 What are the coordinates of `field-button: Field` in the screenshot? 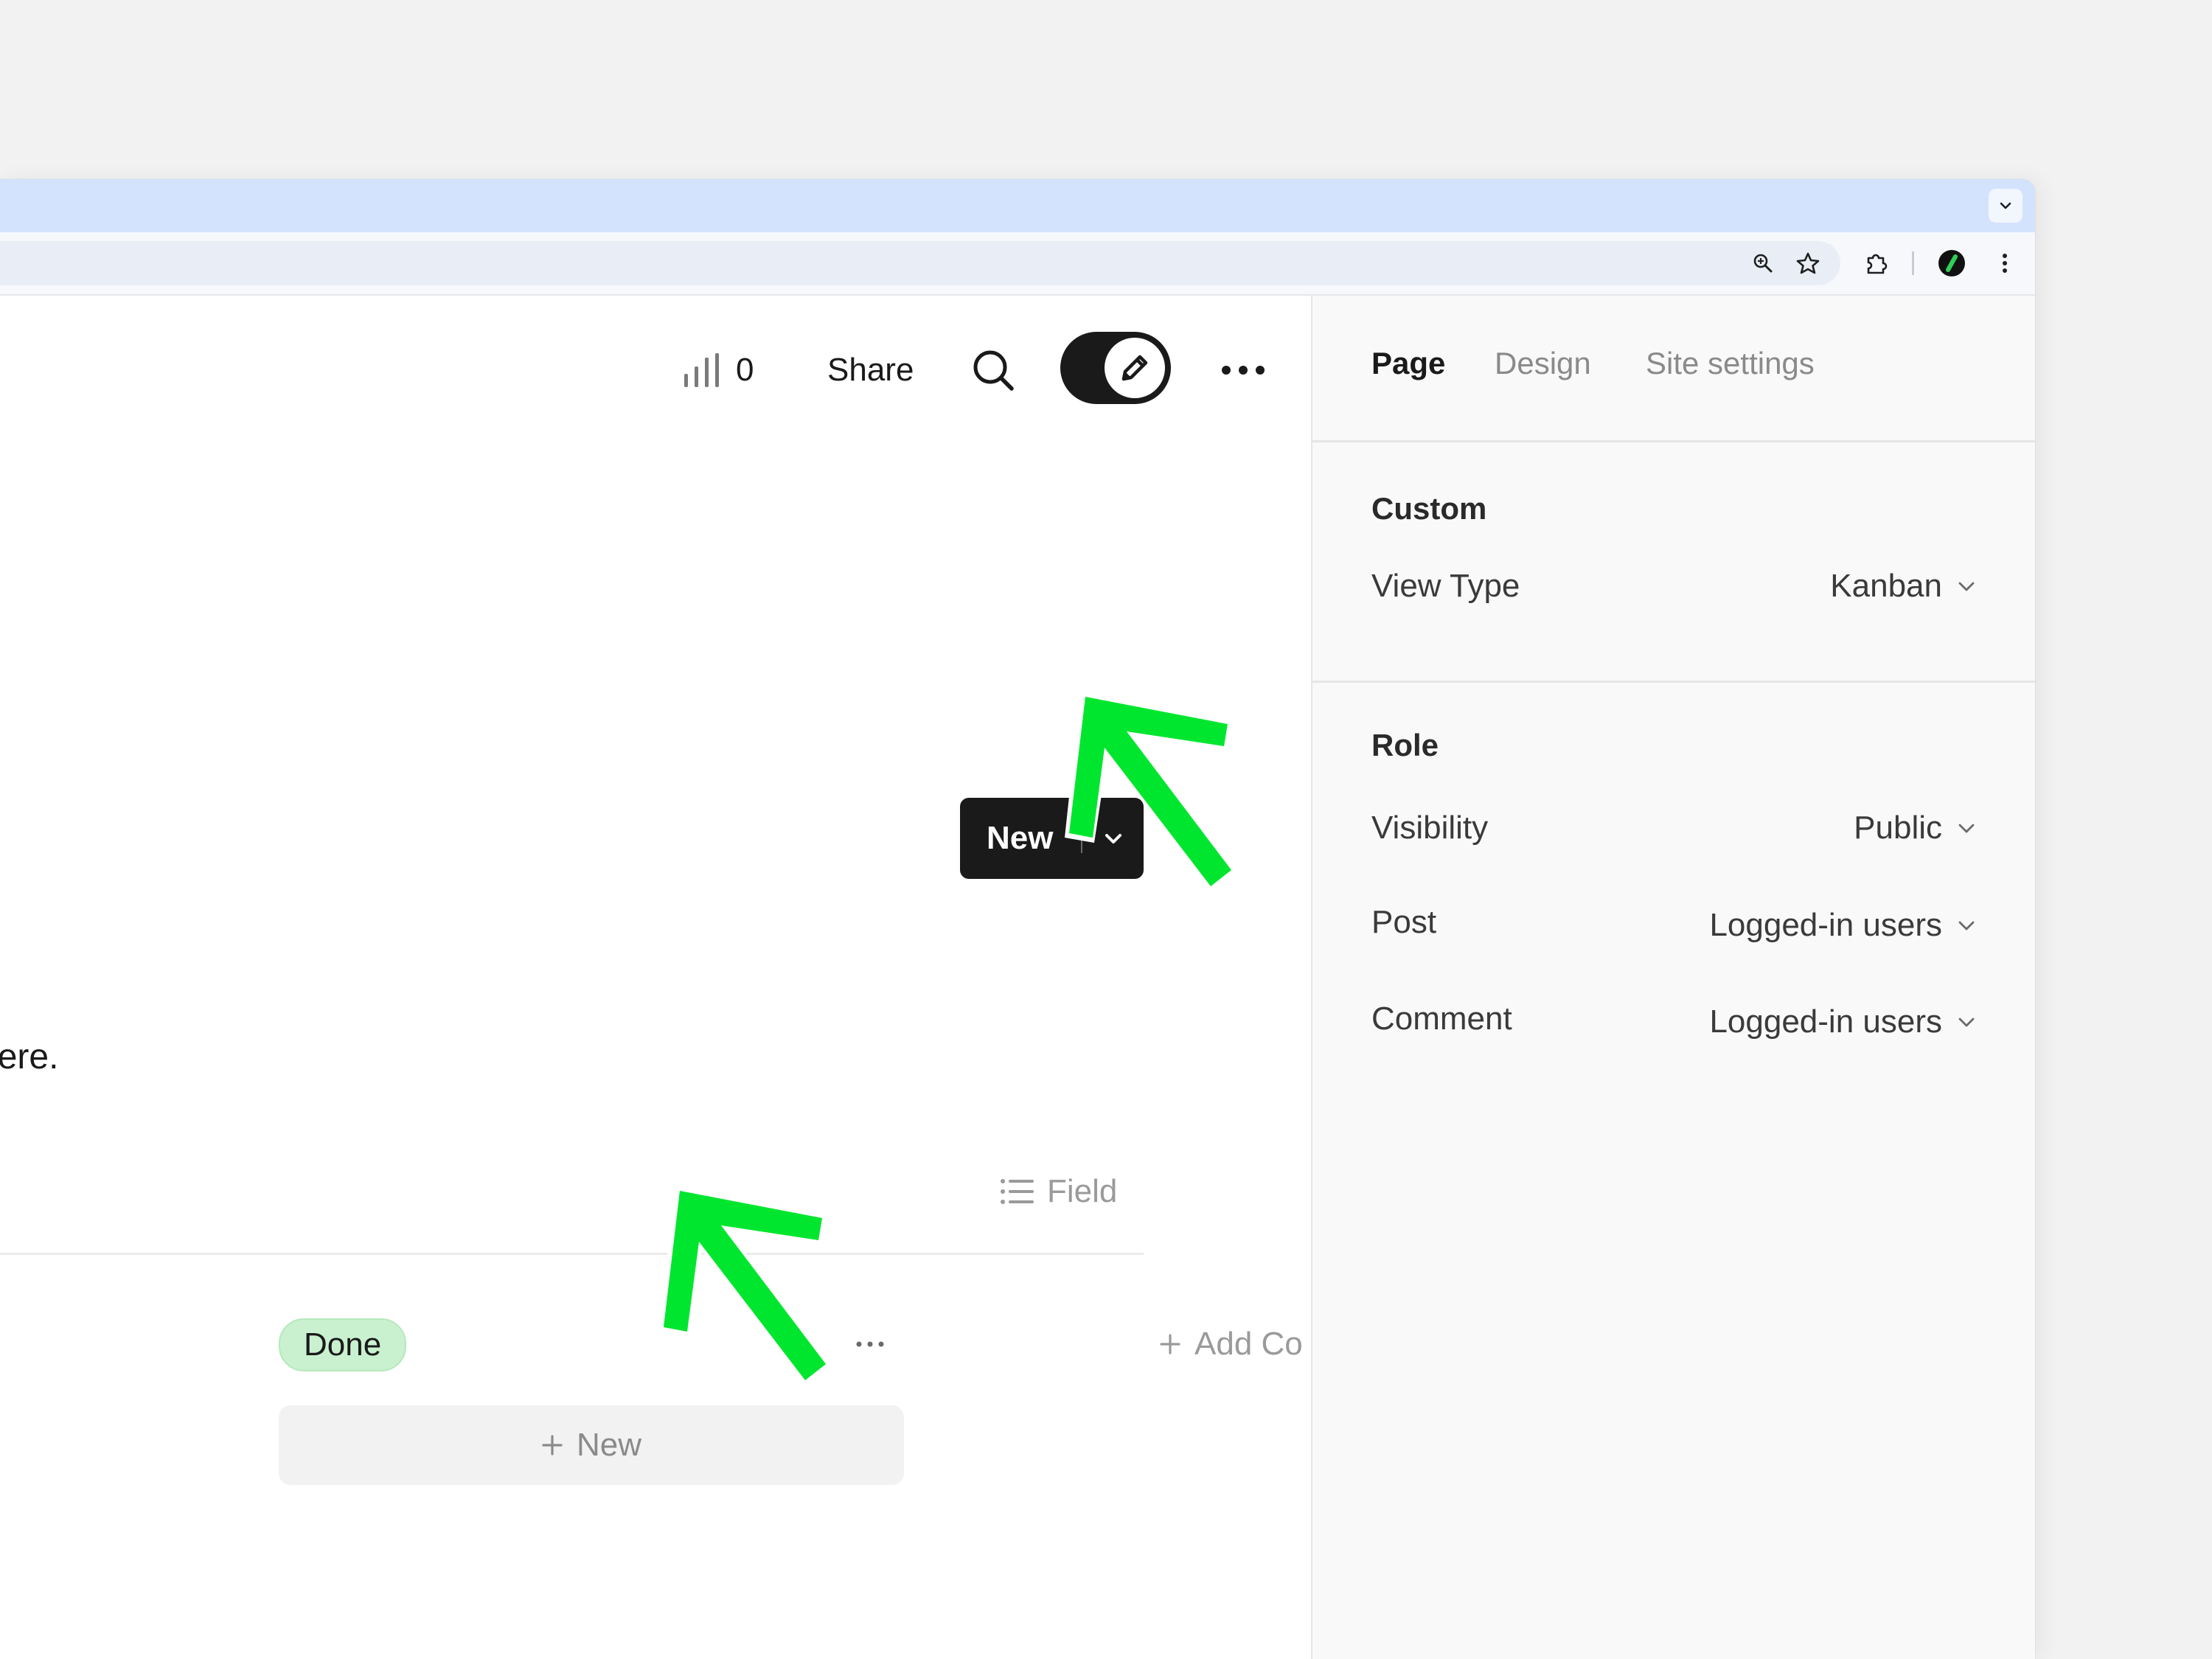 It's located at (1058, 1191).